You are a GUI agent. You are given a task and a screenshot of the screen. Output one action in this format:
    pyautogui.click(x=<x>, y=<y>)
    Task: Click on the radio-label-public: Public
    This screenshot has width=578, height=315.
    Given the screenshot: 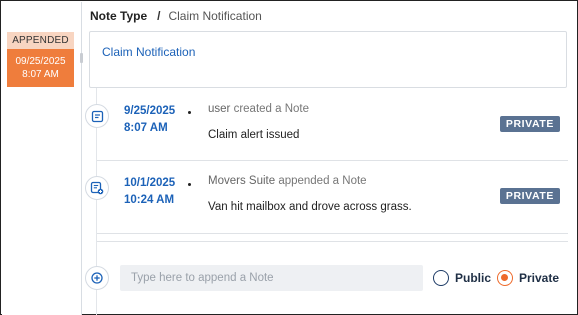 What is the action you would take?
    pyautogui.click(x=473, y=278)
    